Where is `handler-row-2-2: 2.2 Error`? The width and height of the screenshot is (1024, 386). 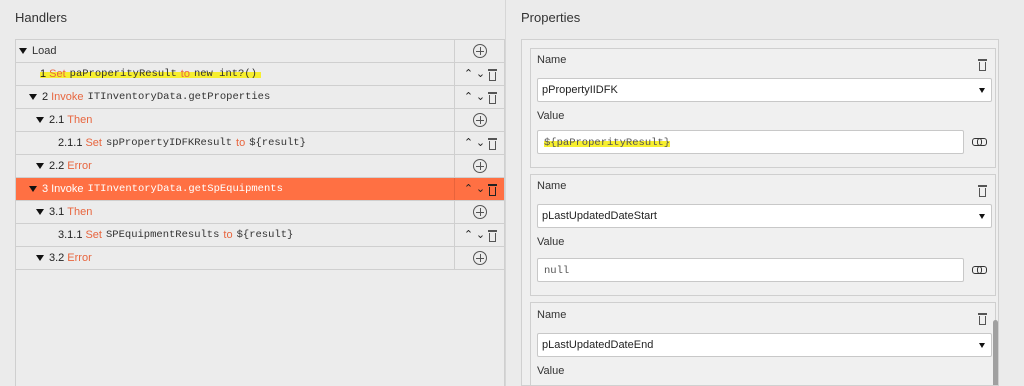
handler-row-2-2: 2.2 Error is located at coordinates (260, 166).